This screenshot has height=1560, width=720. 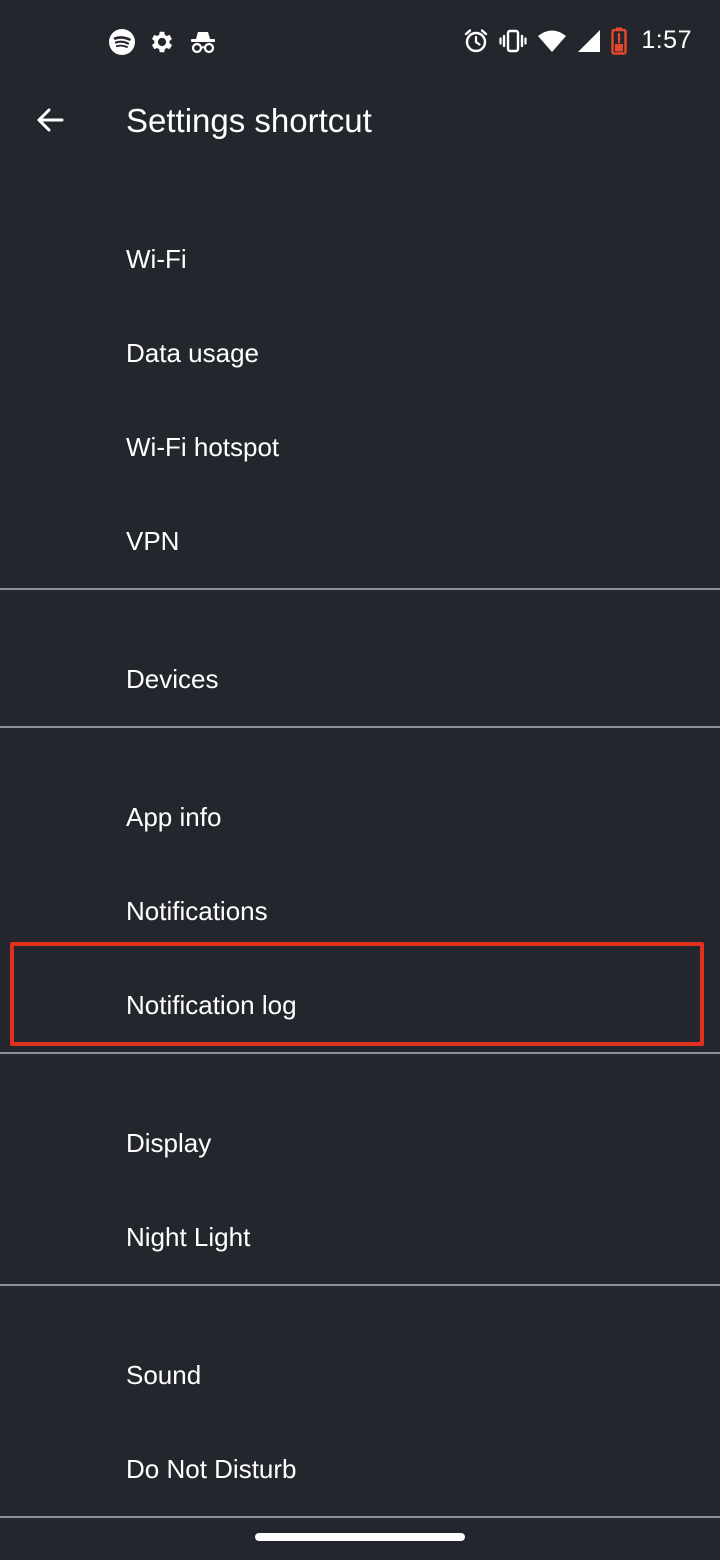 I want to click on list-item-notifications: Notifications, so click(x=360, y=911).